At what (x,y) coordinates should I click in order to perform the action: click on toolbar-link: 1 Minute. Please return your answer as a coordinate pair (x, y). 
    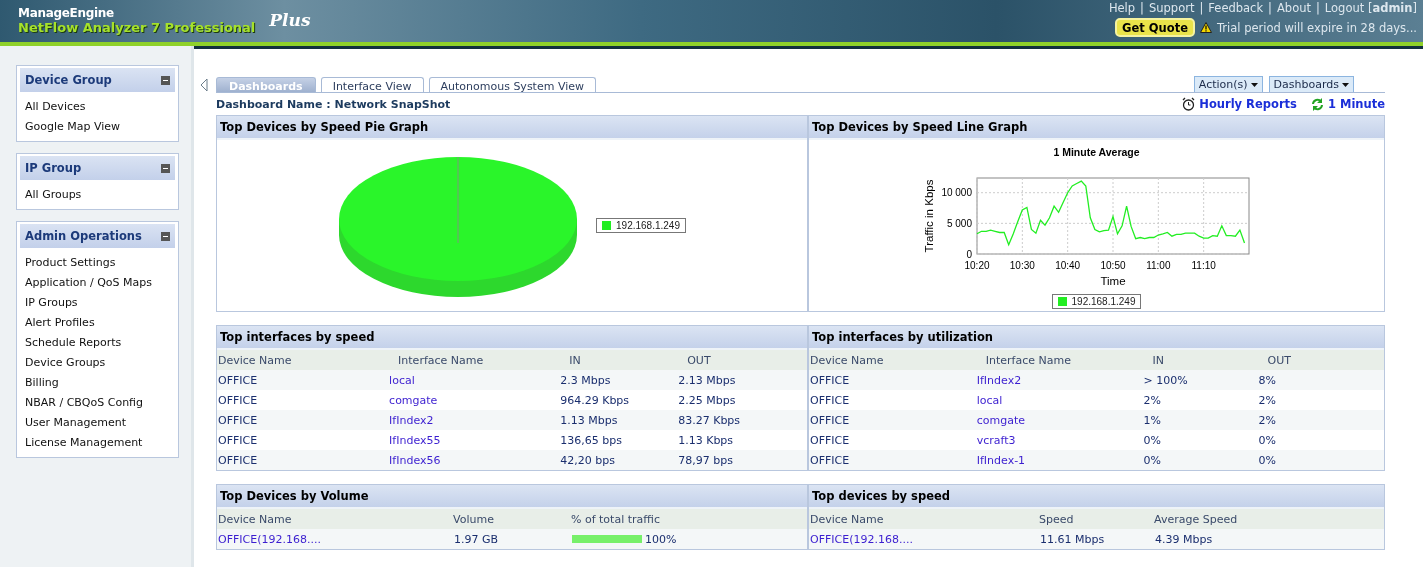
    Looking at the image, I should click on (1347, 104).